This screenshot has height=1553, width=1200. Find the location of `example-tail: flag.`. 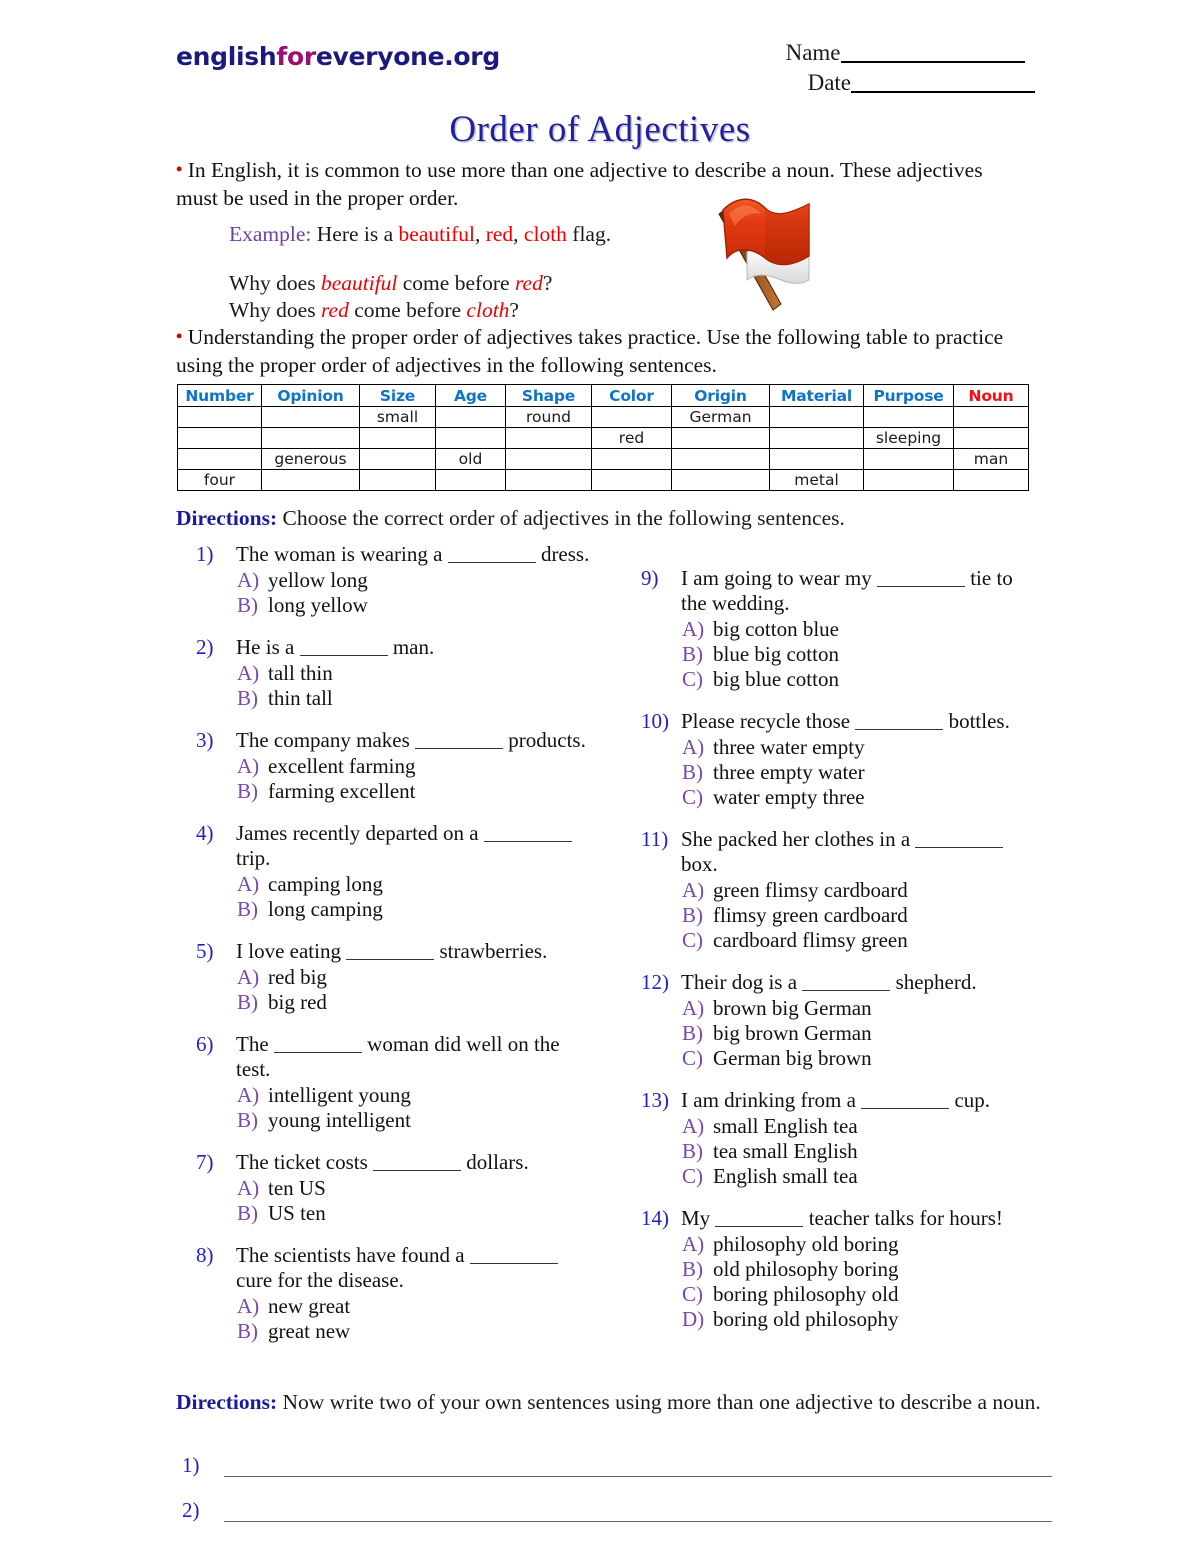

example-tail: flag. is located at coordinates (589, 234).